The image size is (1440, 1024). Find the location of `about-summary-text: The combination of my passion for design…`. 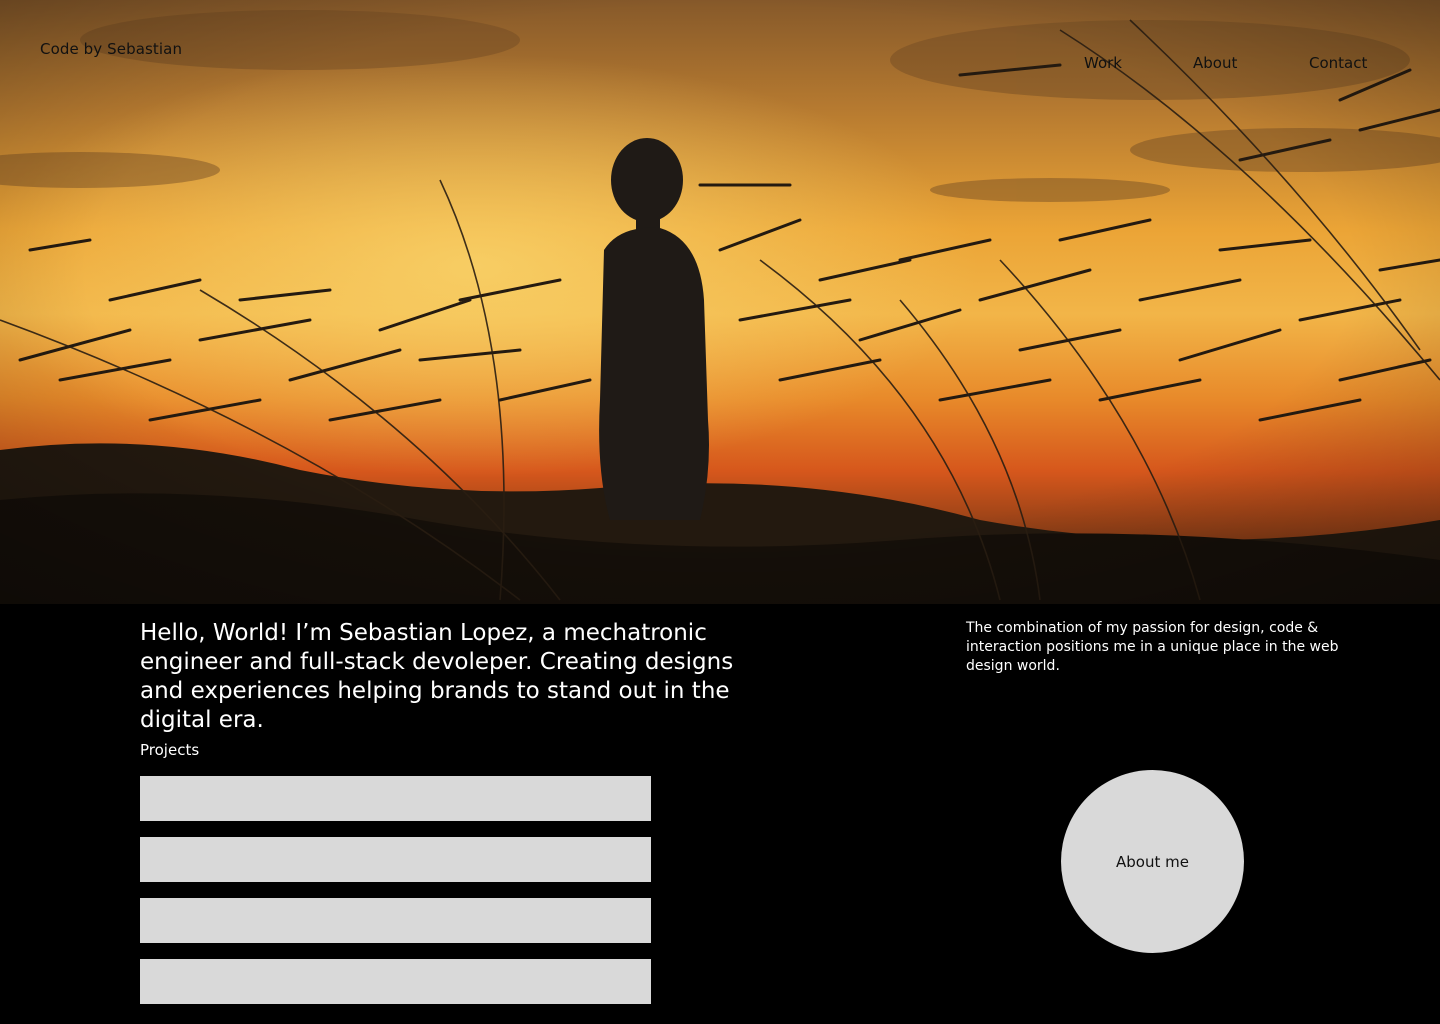

about-summary-text: The combination of my passion for design… is located at coordinates (1152, 647).